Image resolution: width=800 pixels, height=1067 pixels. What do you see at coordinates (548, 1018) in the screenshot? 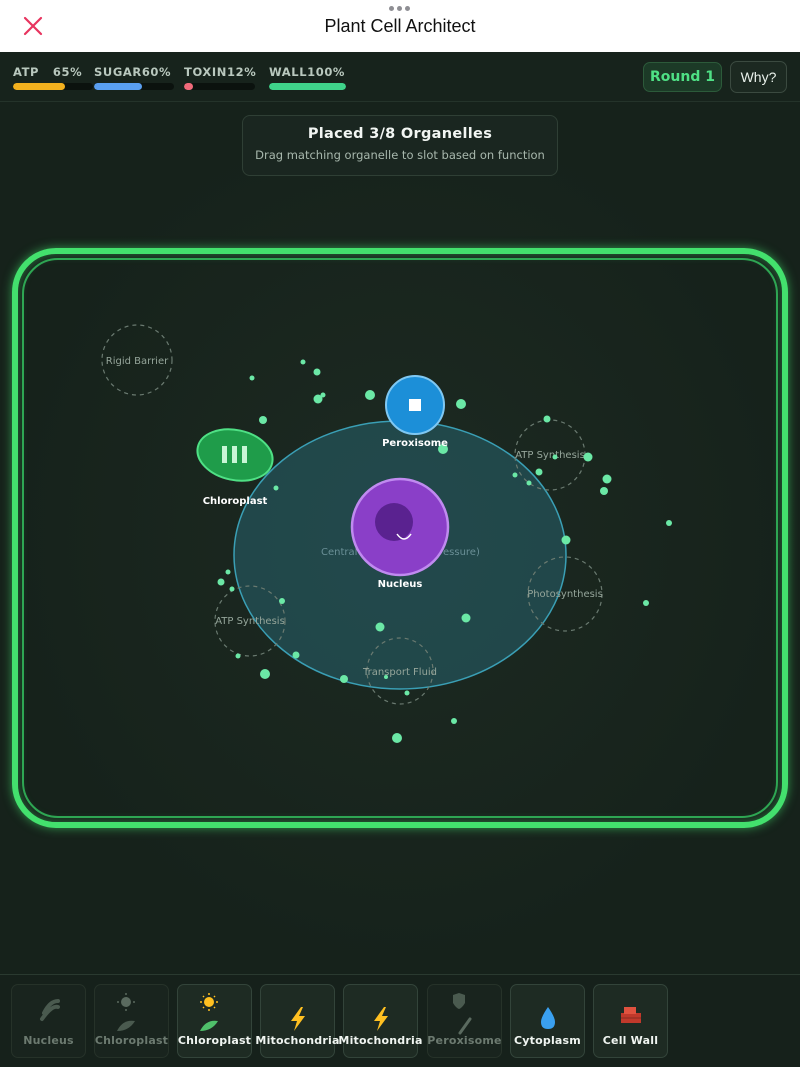
I see `droplet-icon` at bounding box center [548, 1018].